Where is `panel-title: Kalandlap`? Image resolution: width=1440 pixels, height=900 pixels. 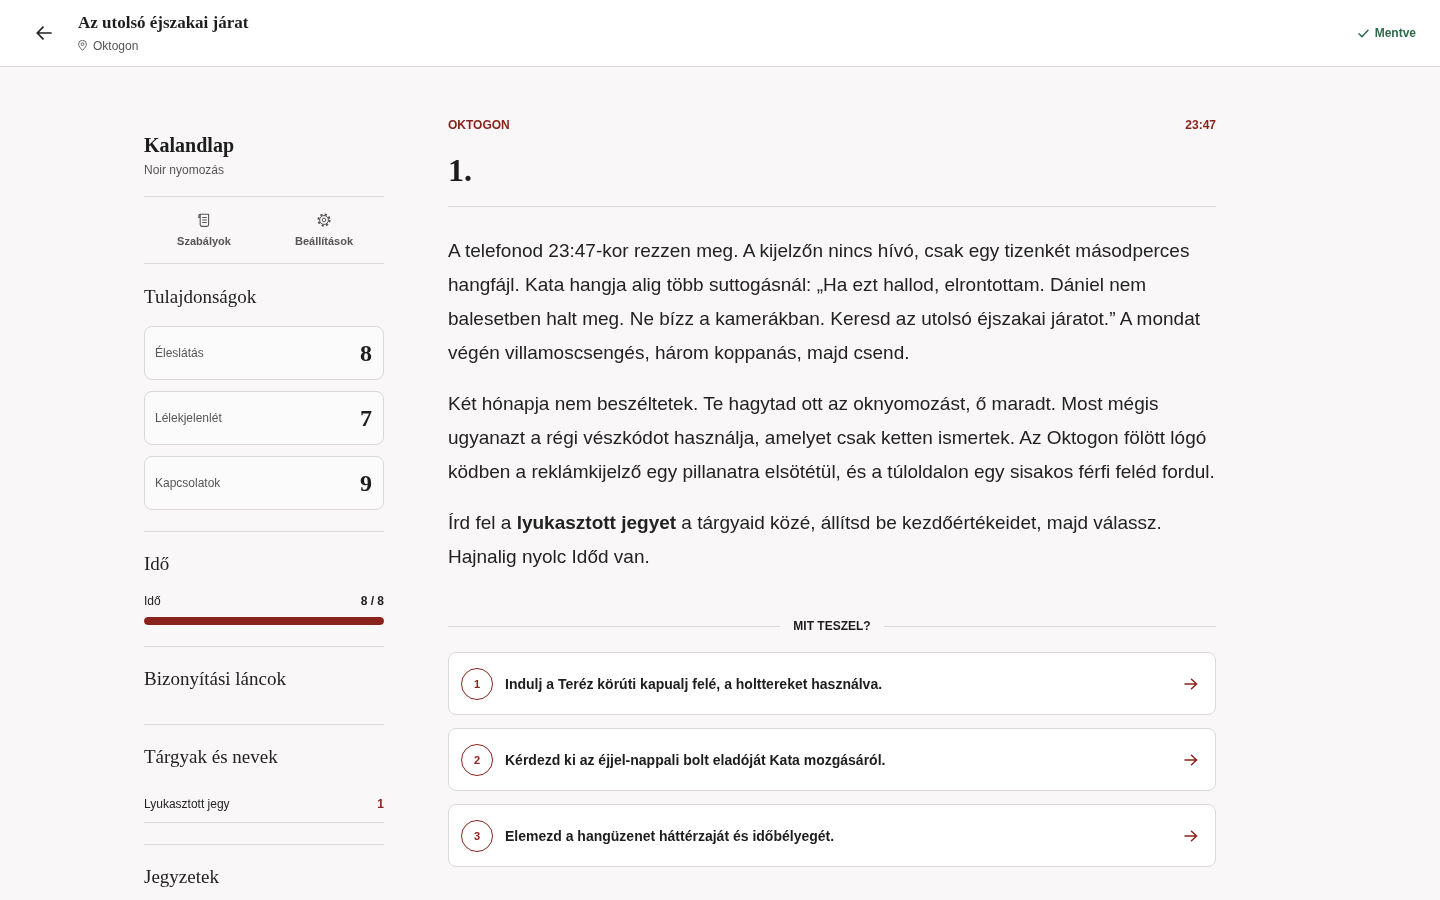
panel-title: Kalandlap is located at coordinates (190, 145).